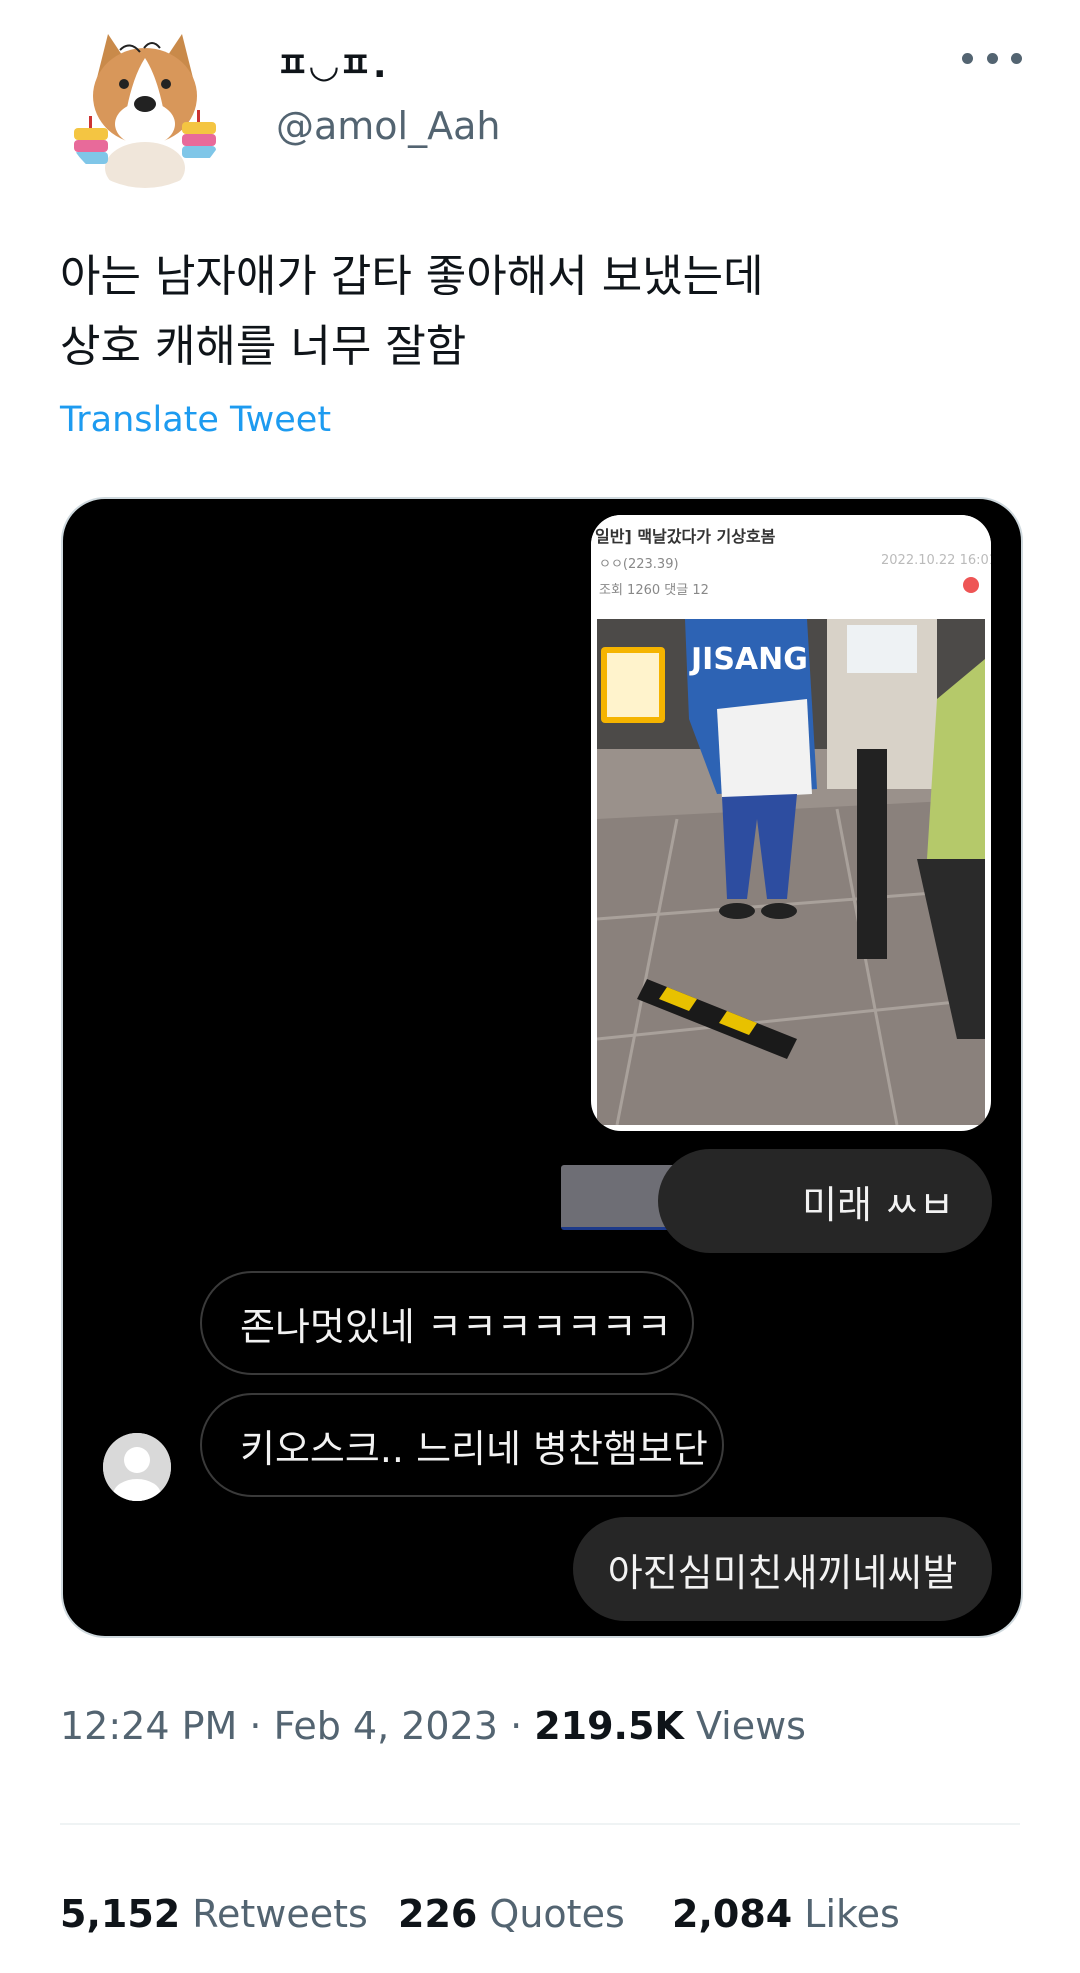  Describe the element at coordinates (852, 1914) in the screenshot. I see `likes-label: Likes` at that location.